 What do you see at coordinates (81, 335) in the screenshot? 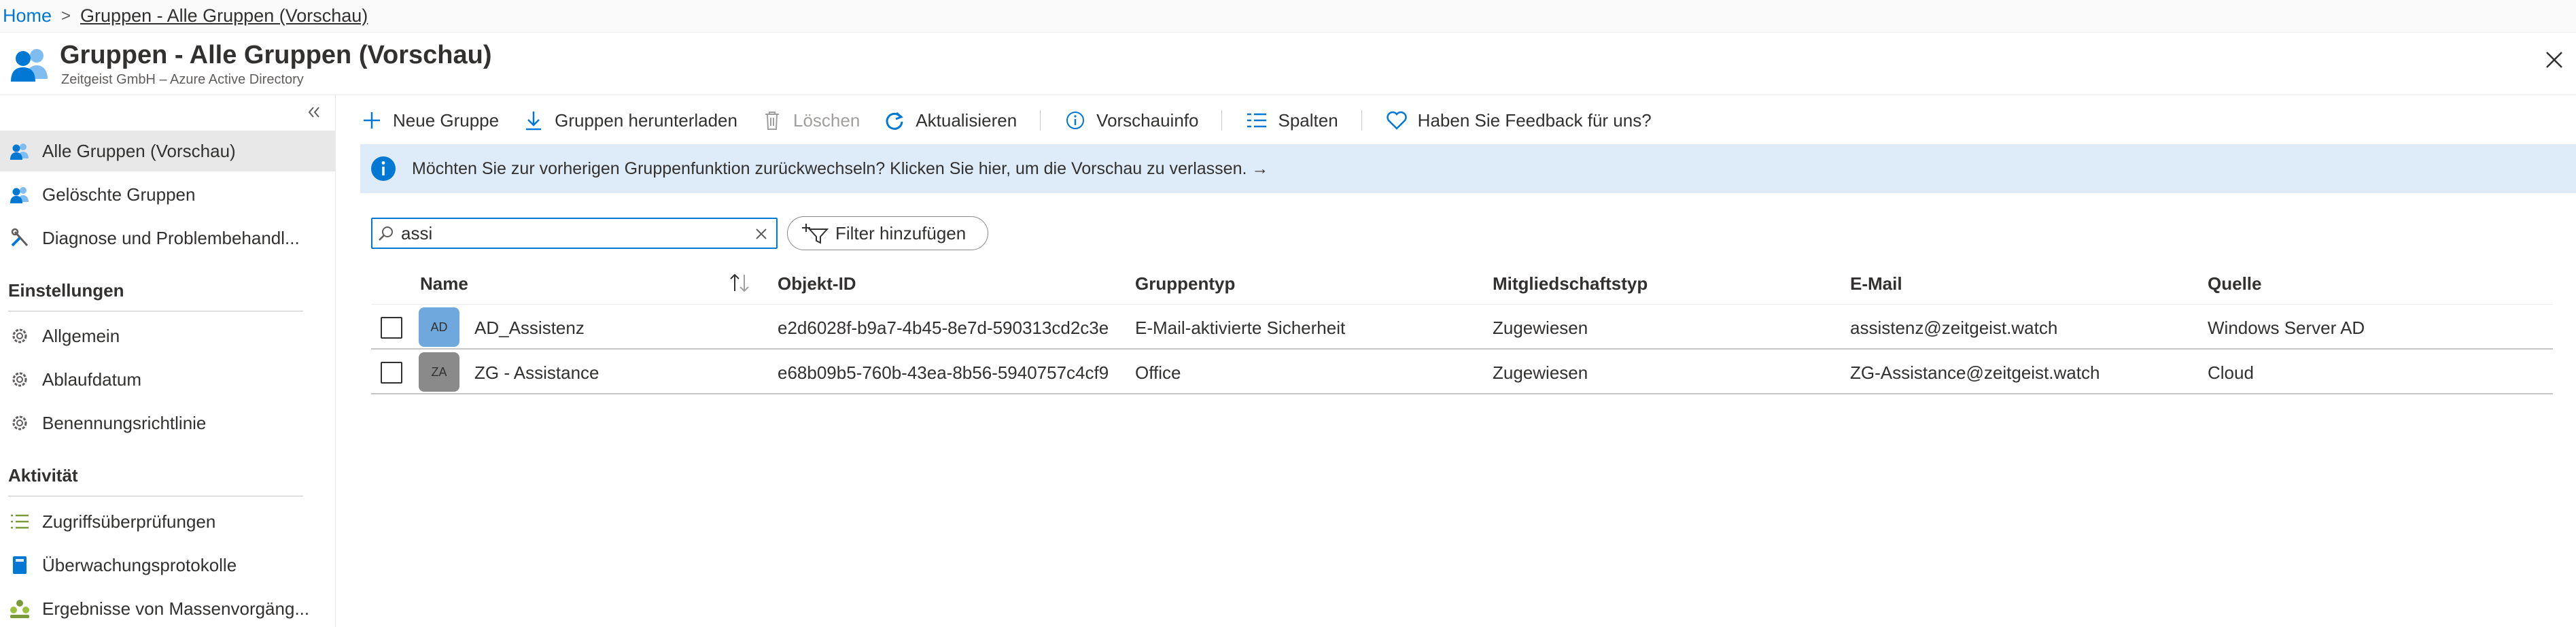
I see `sidebar-item-label: Allgemein` at bounding box center [81, 335].